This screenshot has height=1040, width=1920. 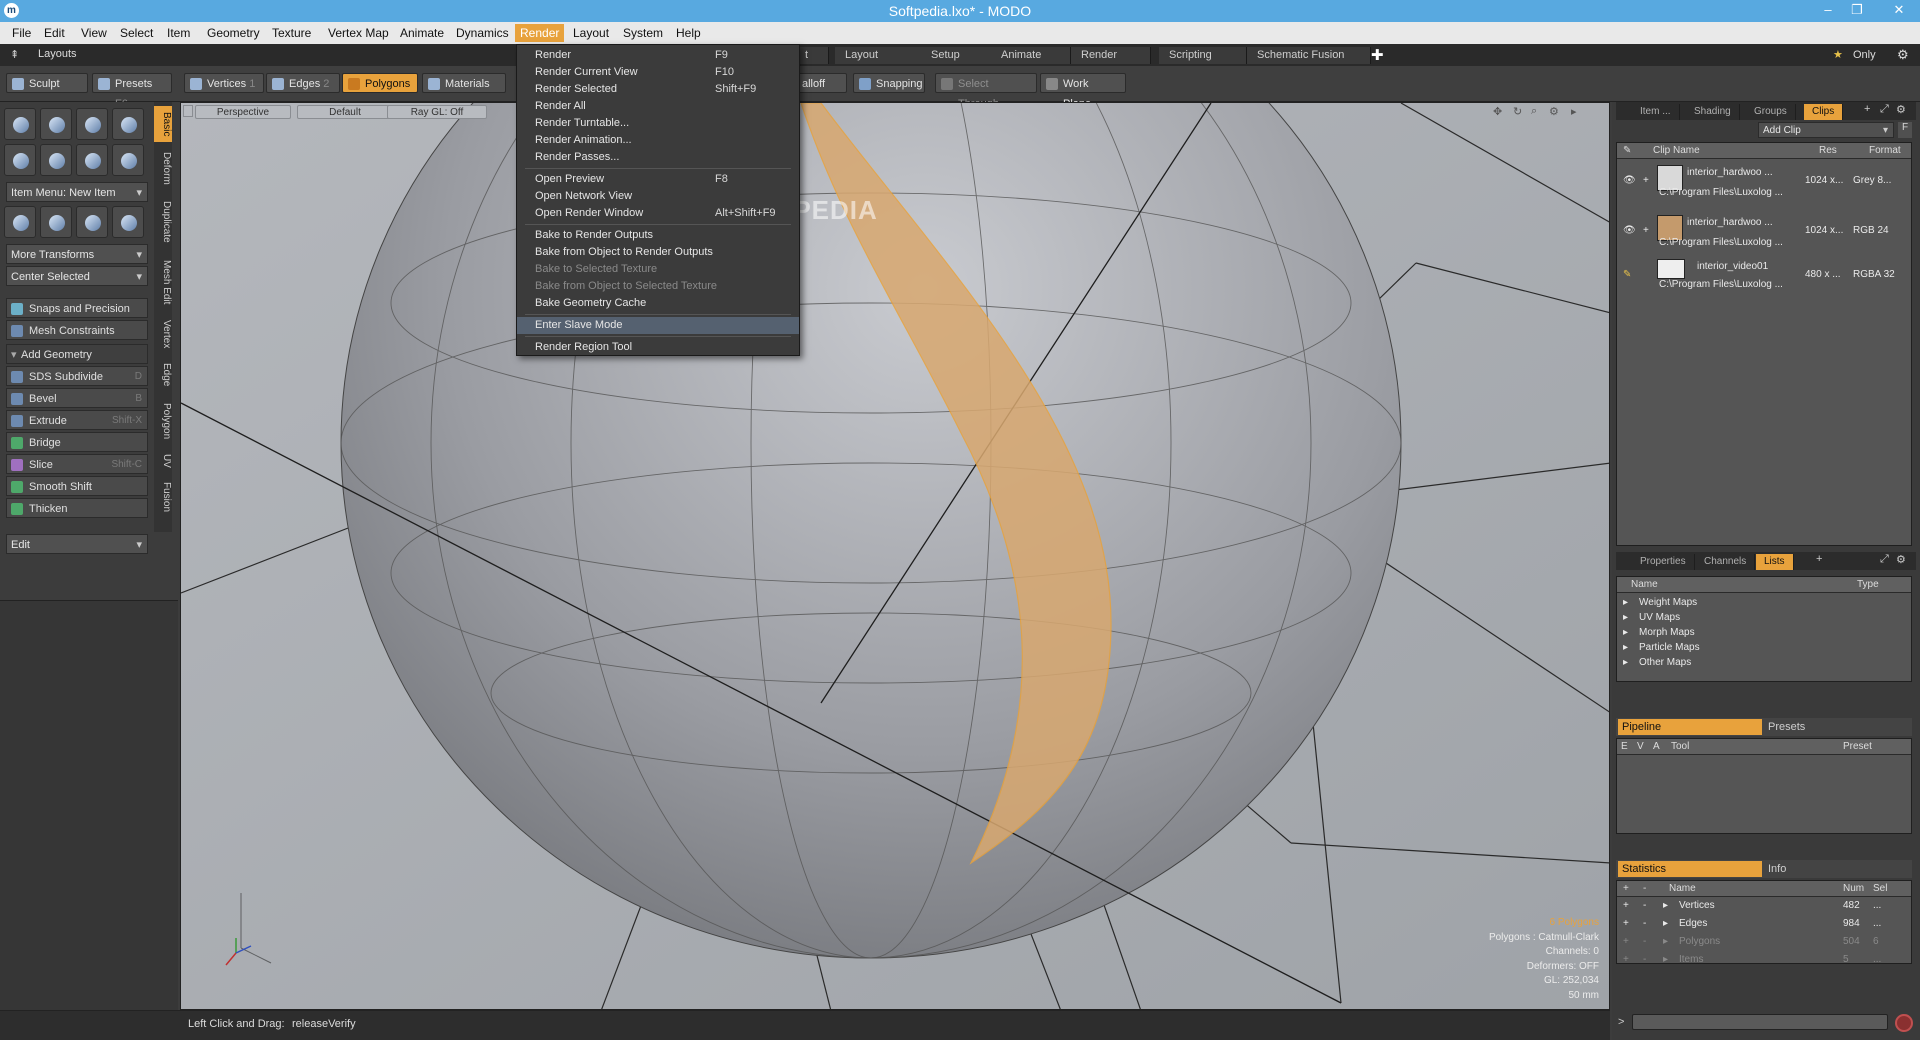 I want to click on snaps-precision-button: Snaps and Precision, so click(x=77, y=308).